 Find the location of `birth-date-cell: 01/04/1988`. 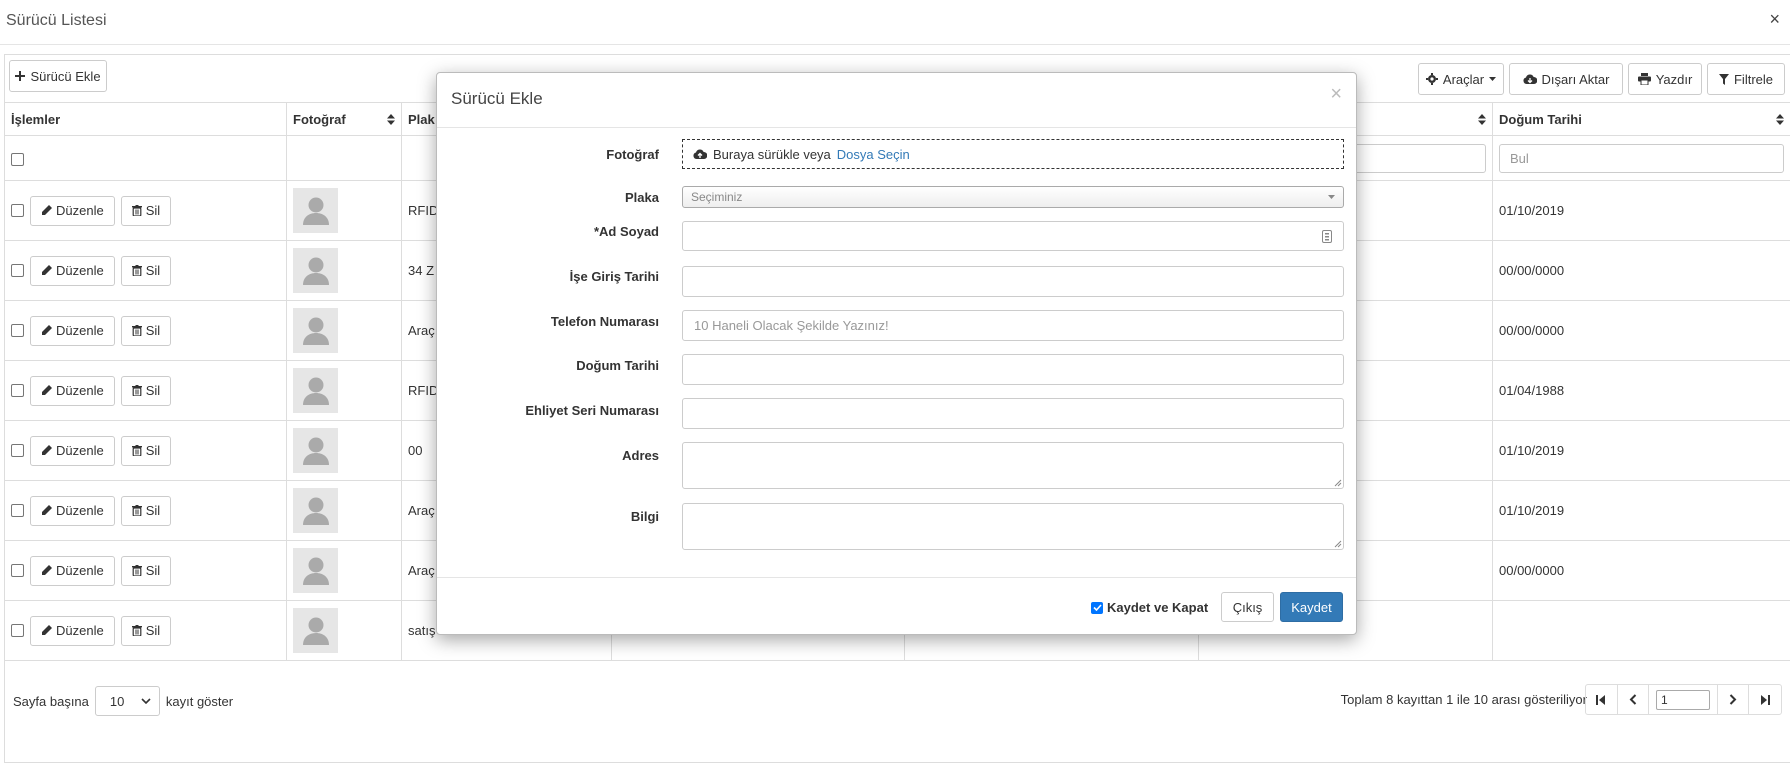

birth-date-cell: 01/04/1988 is located at coordinates (1641, 390).